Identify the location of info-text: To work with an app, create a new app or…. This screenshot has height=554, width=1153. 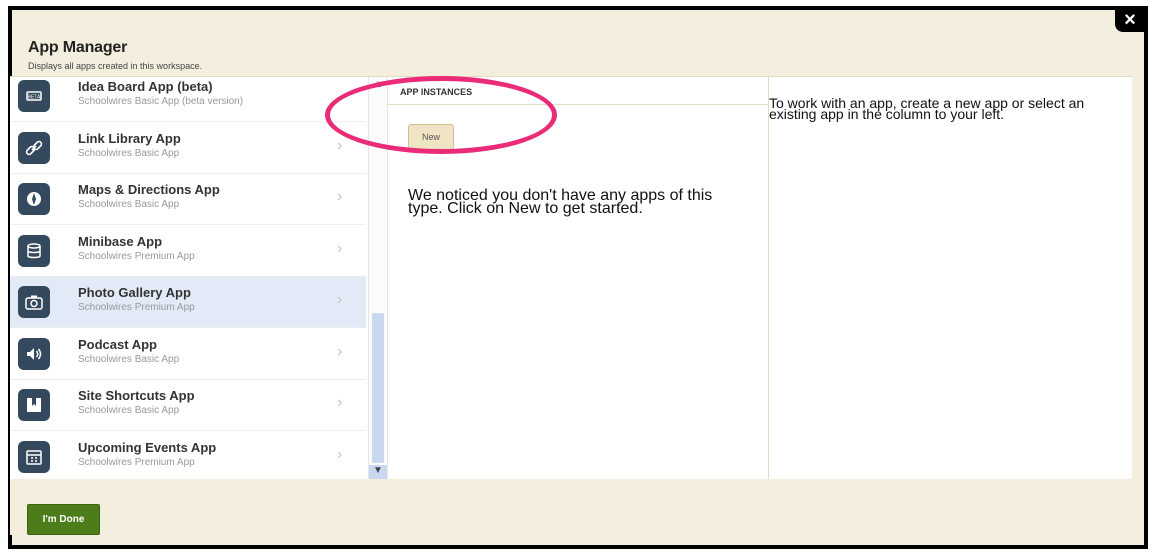
(927, 108).